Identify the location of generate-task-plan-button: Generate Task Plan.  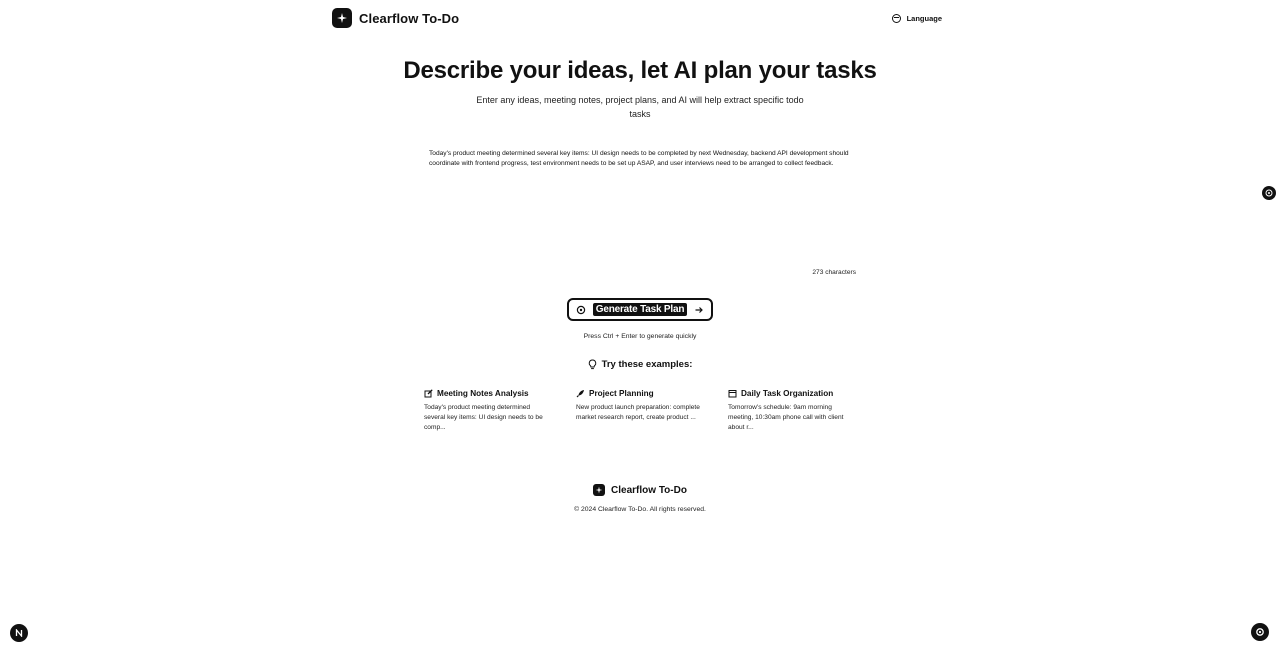
(640, 309).